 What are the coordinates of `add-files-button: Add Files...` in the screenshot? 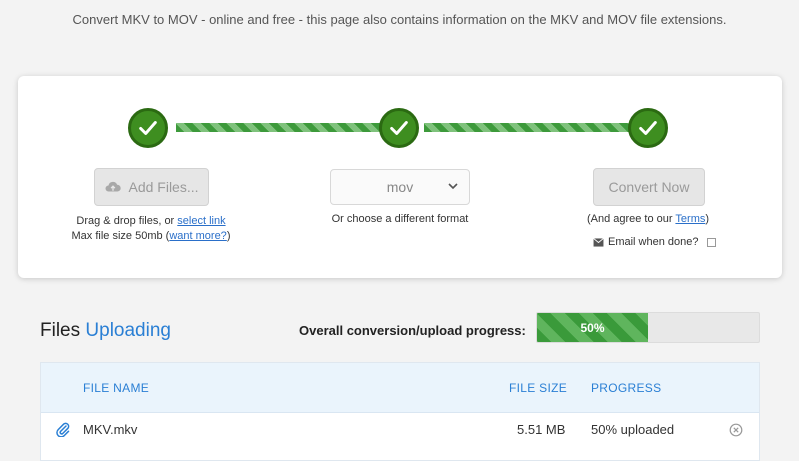 It's located at (151, 187).